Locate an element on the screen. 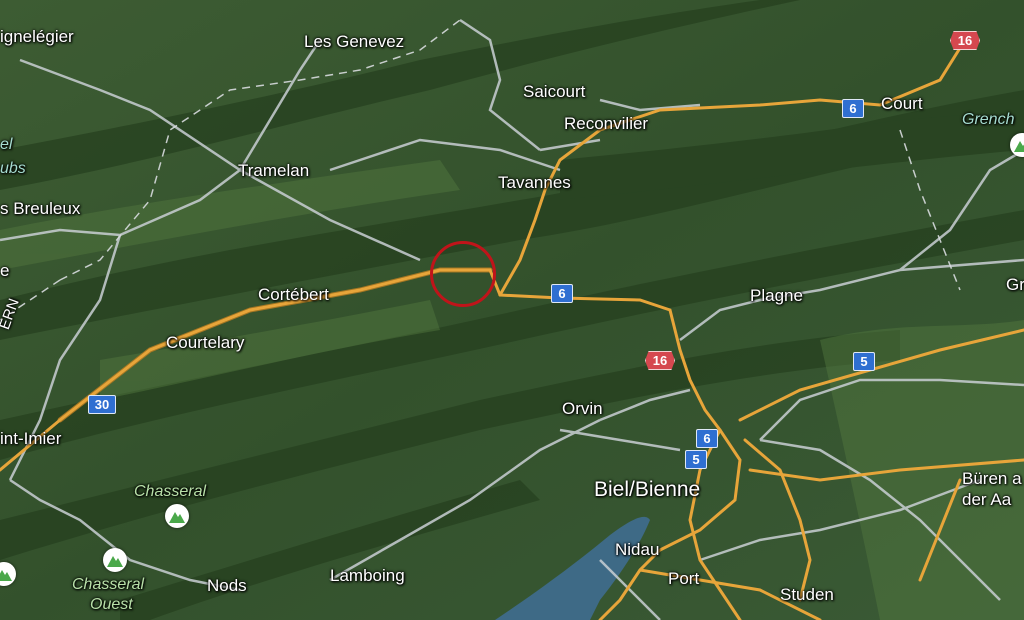 The height and width of the screenshot is (620, 1024). place-label-nods: Nods is located at coordinates (227, 586).